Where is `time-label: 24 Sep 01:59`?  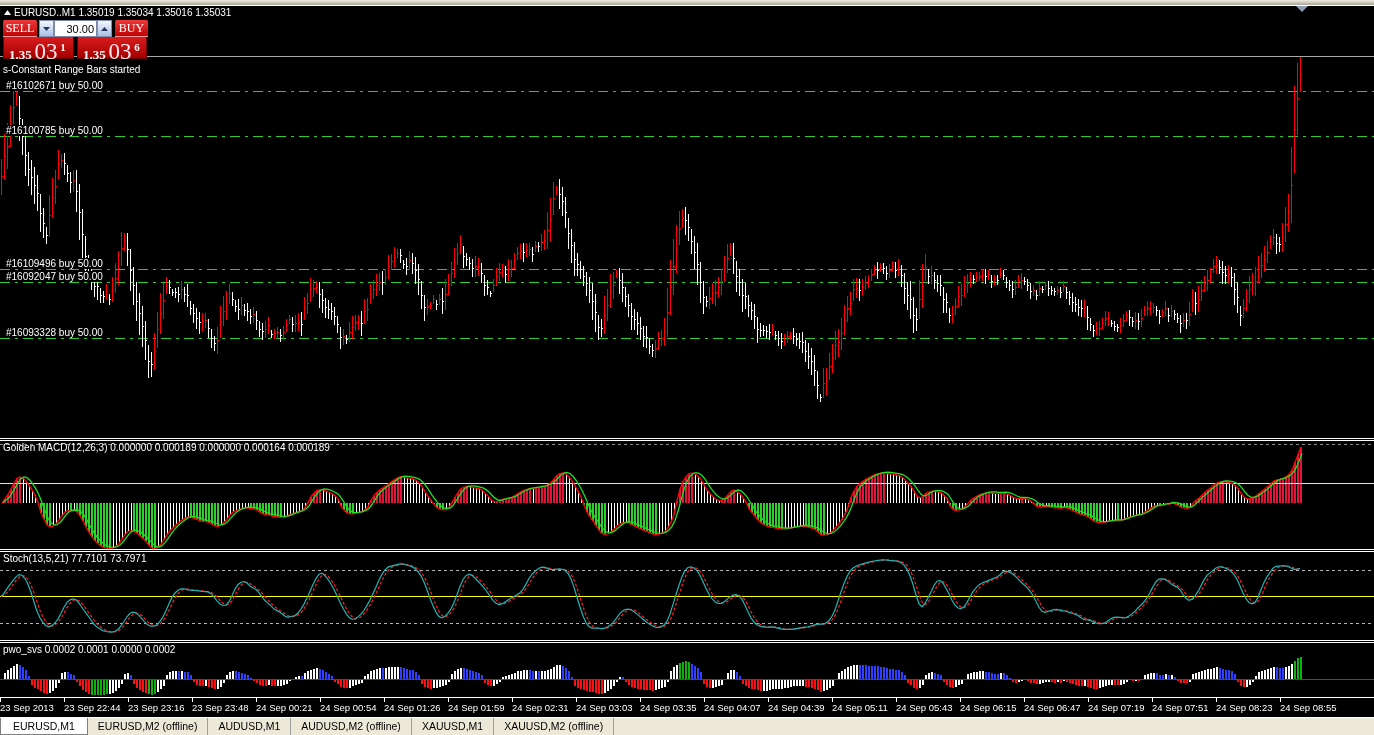 time-label: 24 Sep 01:59 is located at coordinates (476, 708).